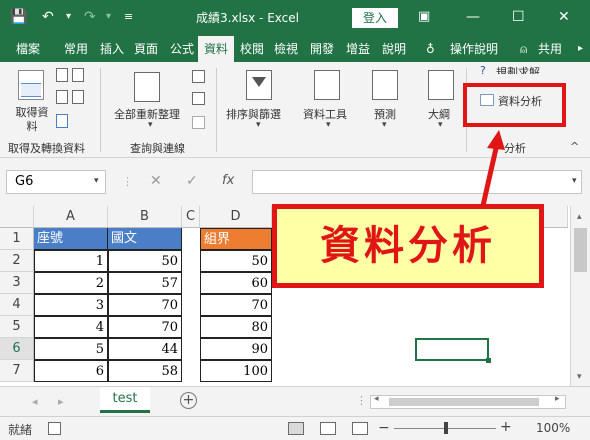  What do you see at coordinates (579, 217) in the screenshot?
I see `scroll-up-icon: ▴` at bounding box center [579, 217].